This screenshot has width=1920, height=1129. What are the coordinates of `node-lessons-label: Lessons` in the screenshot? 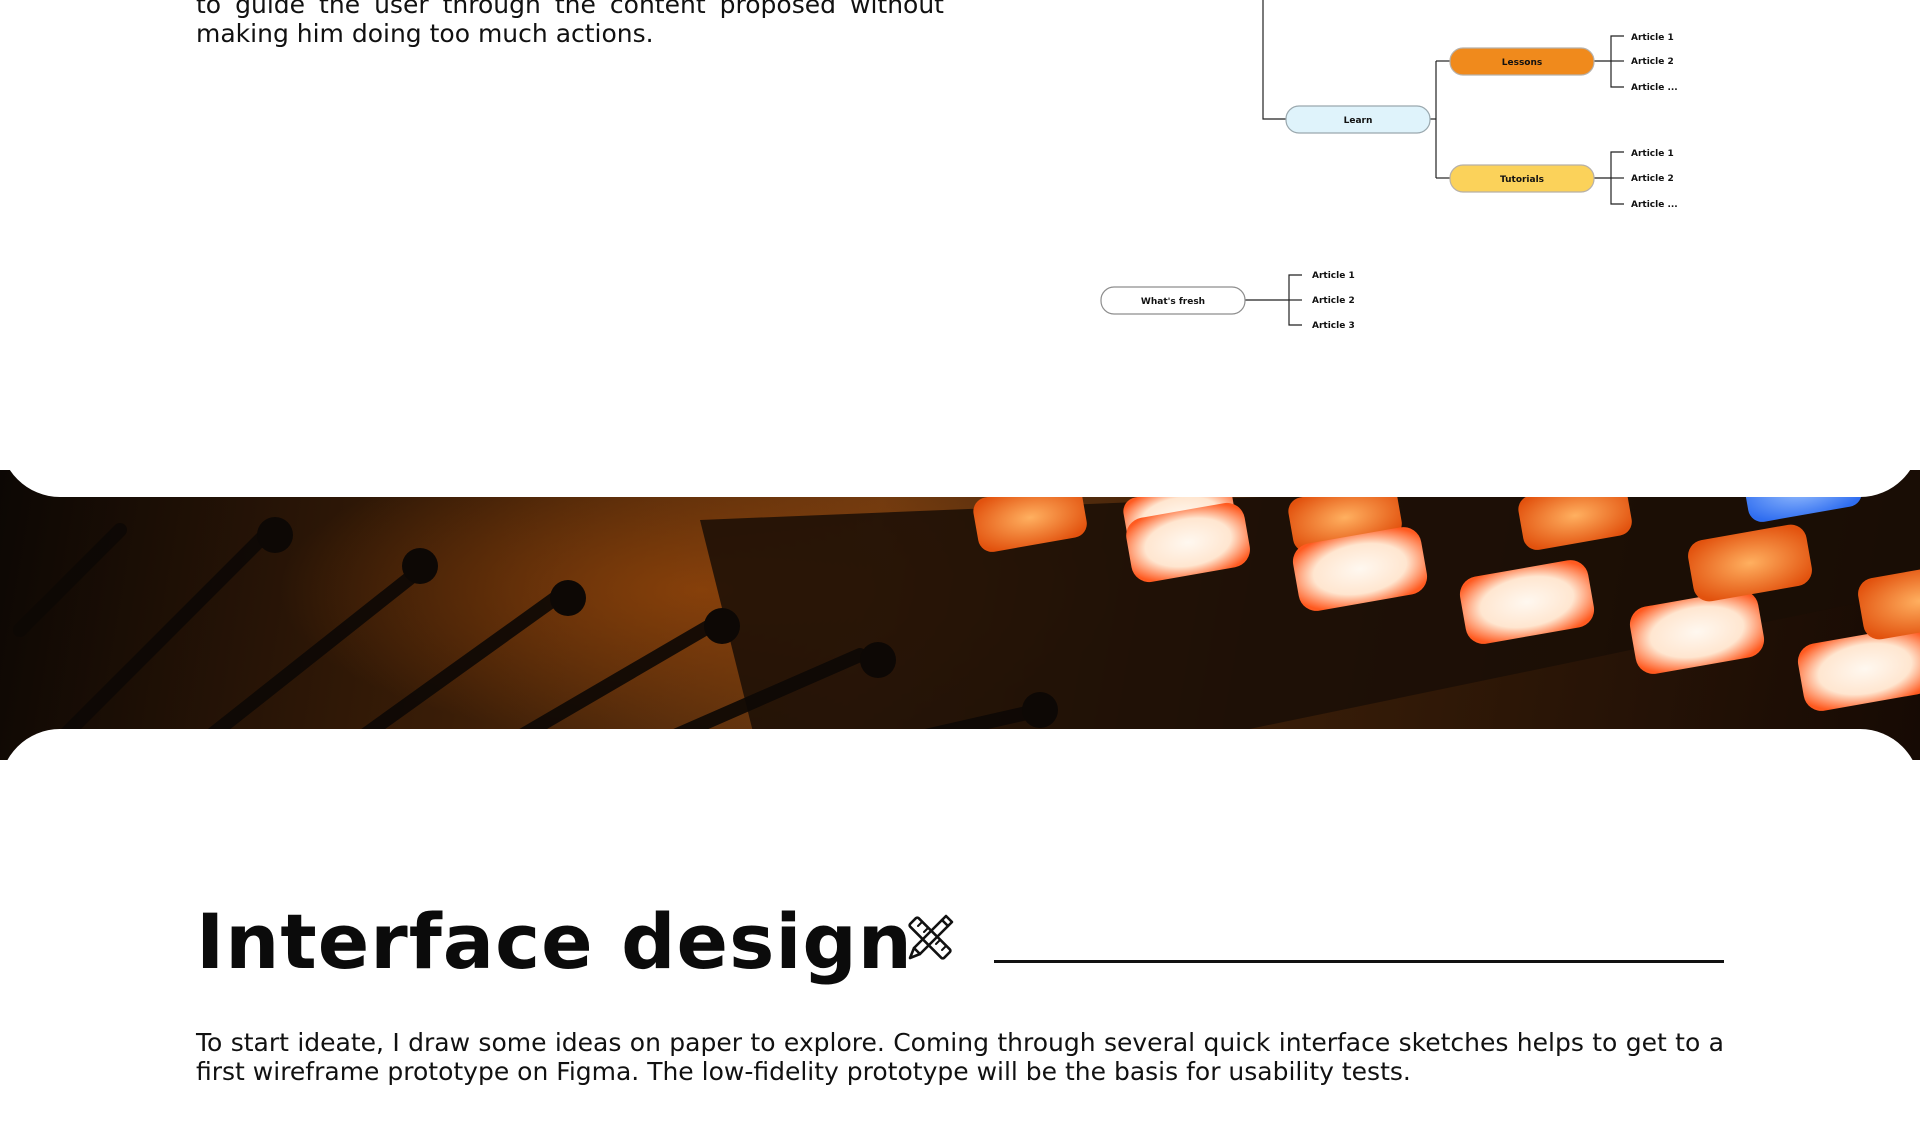 It's located at (1522, 63).